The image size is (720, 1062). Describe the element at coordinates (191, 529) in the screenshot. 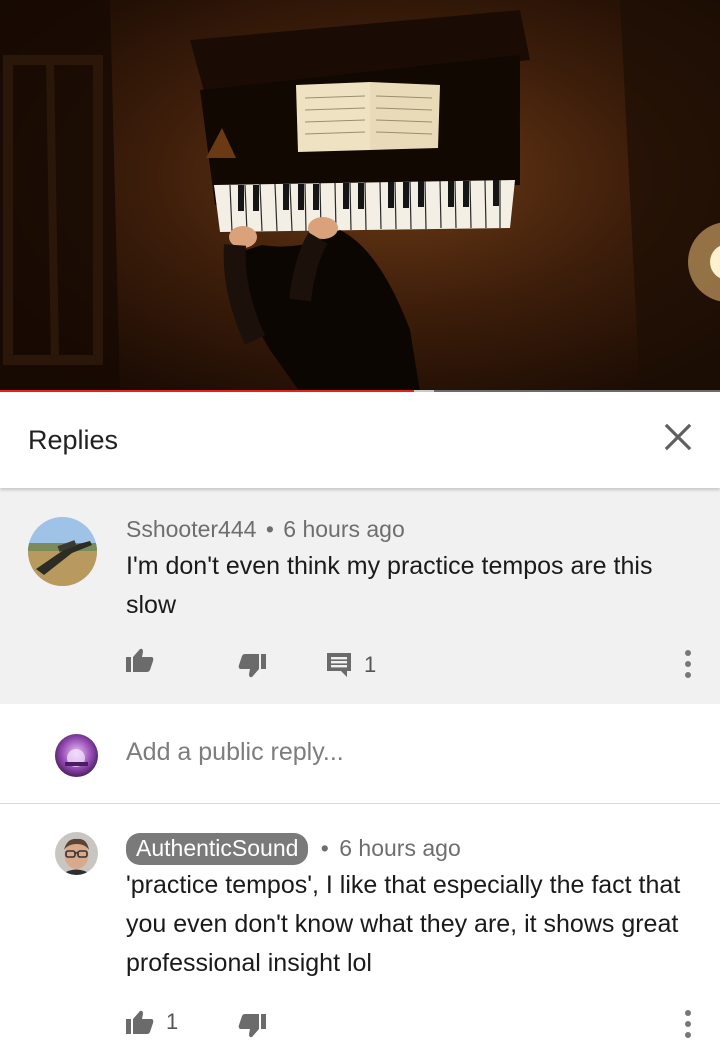

I see `comment-author: Sshooter444` at that location.